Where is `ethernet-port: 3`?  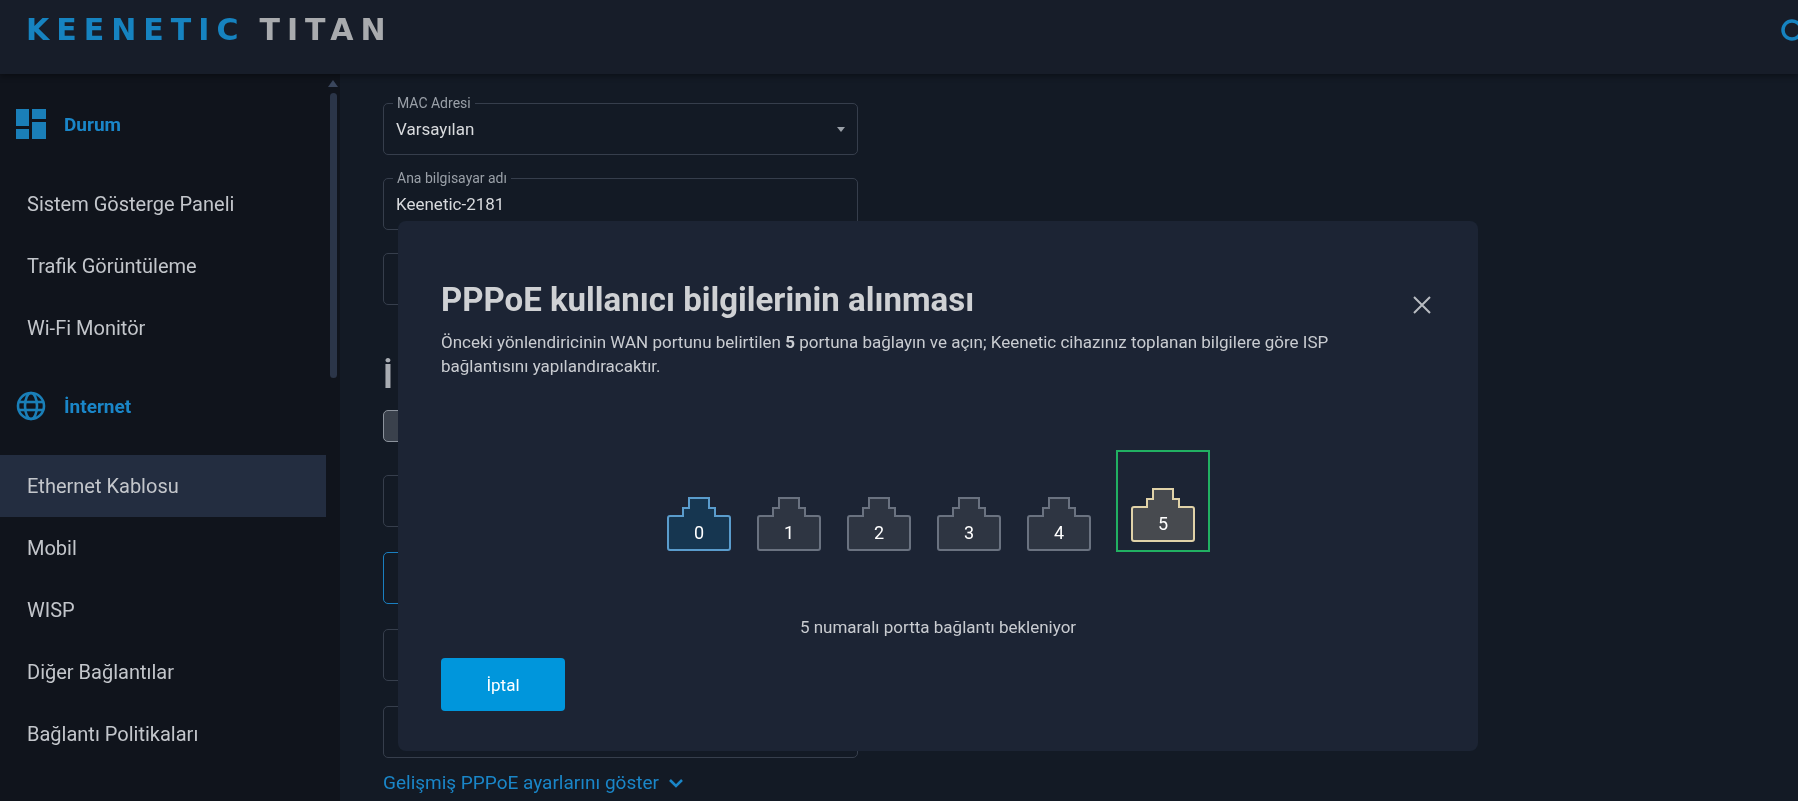
ethernet-port: 3 is located at coordinates (969, 524).